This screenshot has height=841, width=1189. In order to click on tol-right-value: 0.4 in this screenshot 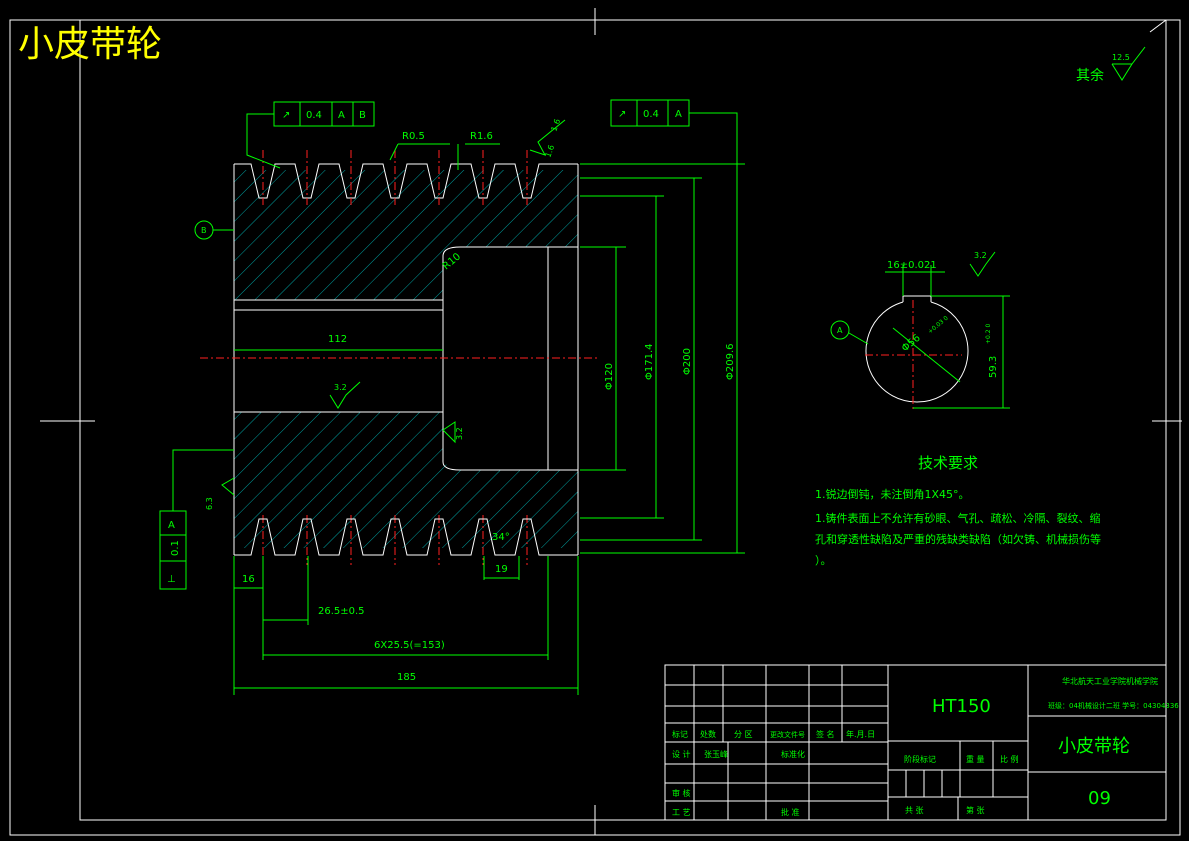, I will do `click(651, 114)`.